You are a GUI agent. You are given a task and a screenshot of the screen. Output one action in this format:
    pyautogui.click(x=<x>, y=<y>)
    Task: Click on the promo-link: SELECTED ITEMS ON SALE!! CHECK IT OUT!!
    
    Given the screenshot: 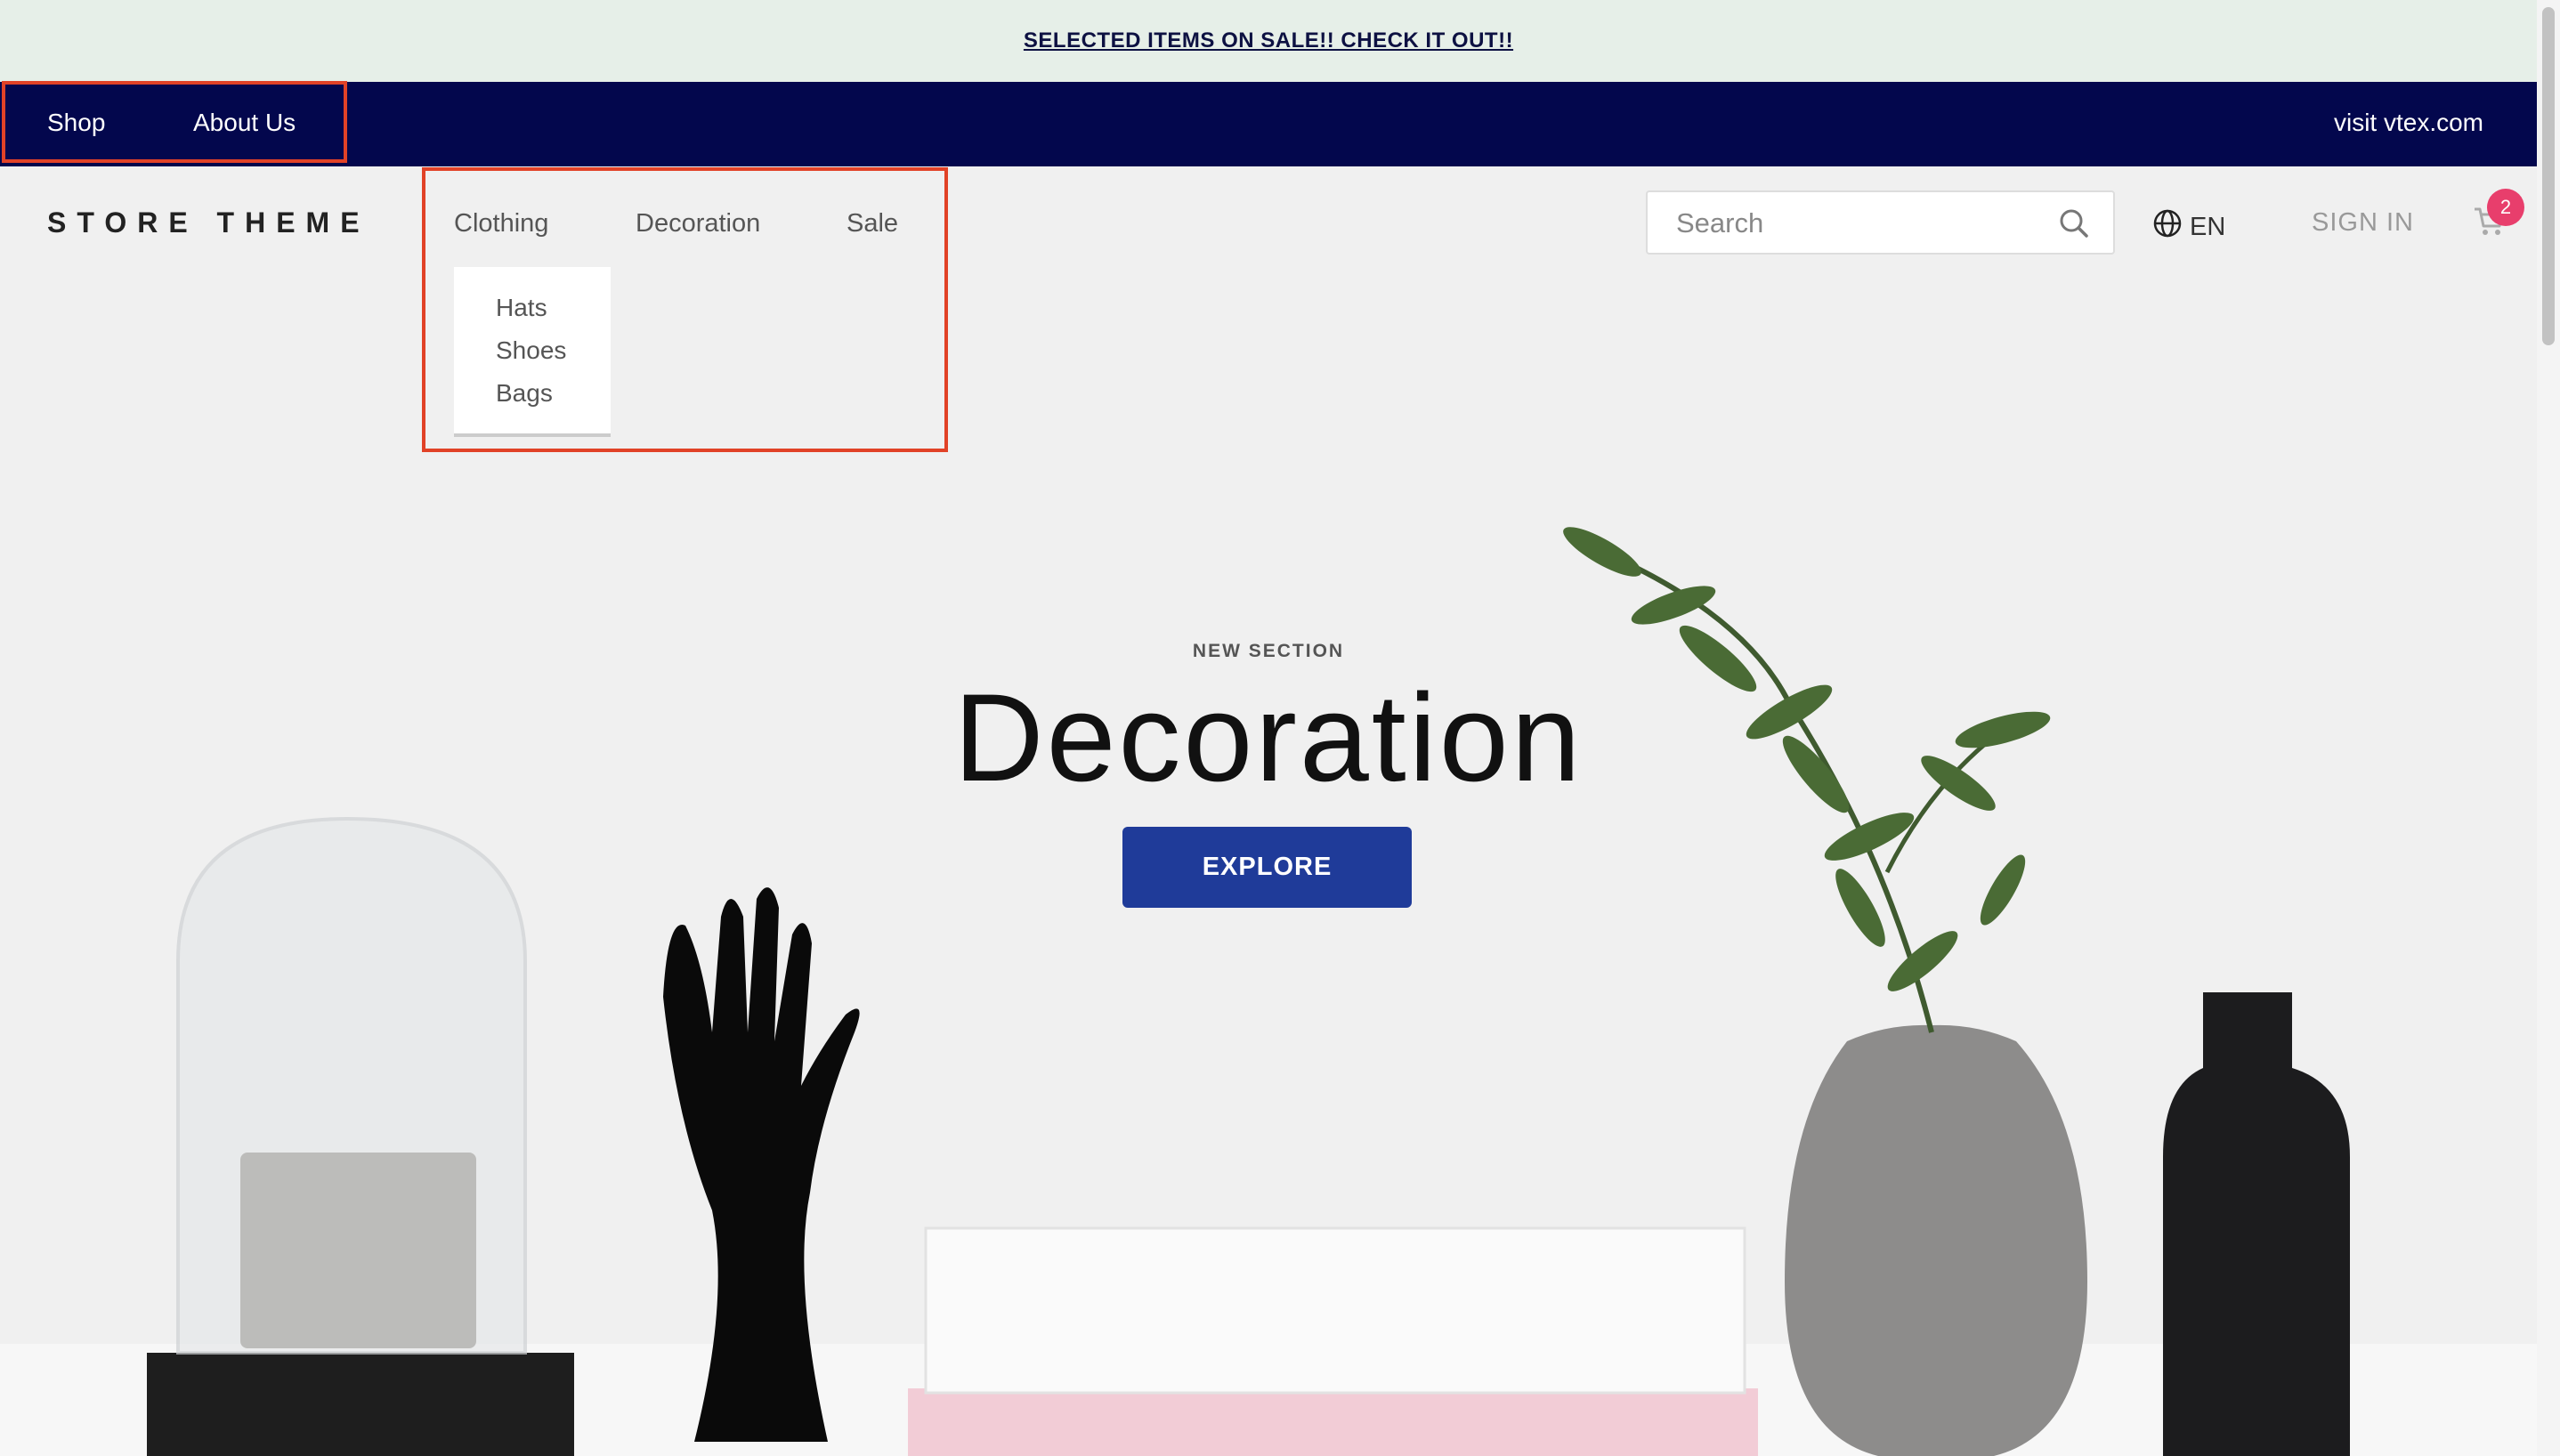 What is the action you would take?
    pyautogui.click(x=1269, y=40)
    